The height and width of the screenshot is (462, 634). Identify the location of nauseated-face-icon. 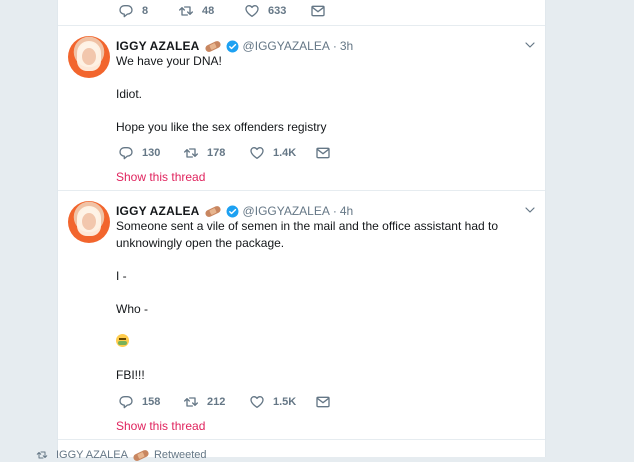
(122, 340).